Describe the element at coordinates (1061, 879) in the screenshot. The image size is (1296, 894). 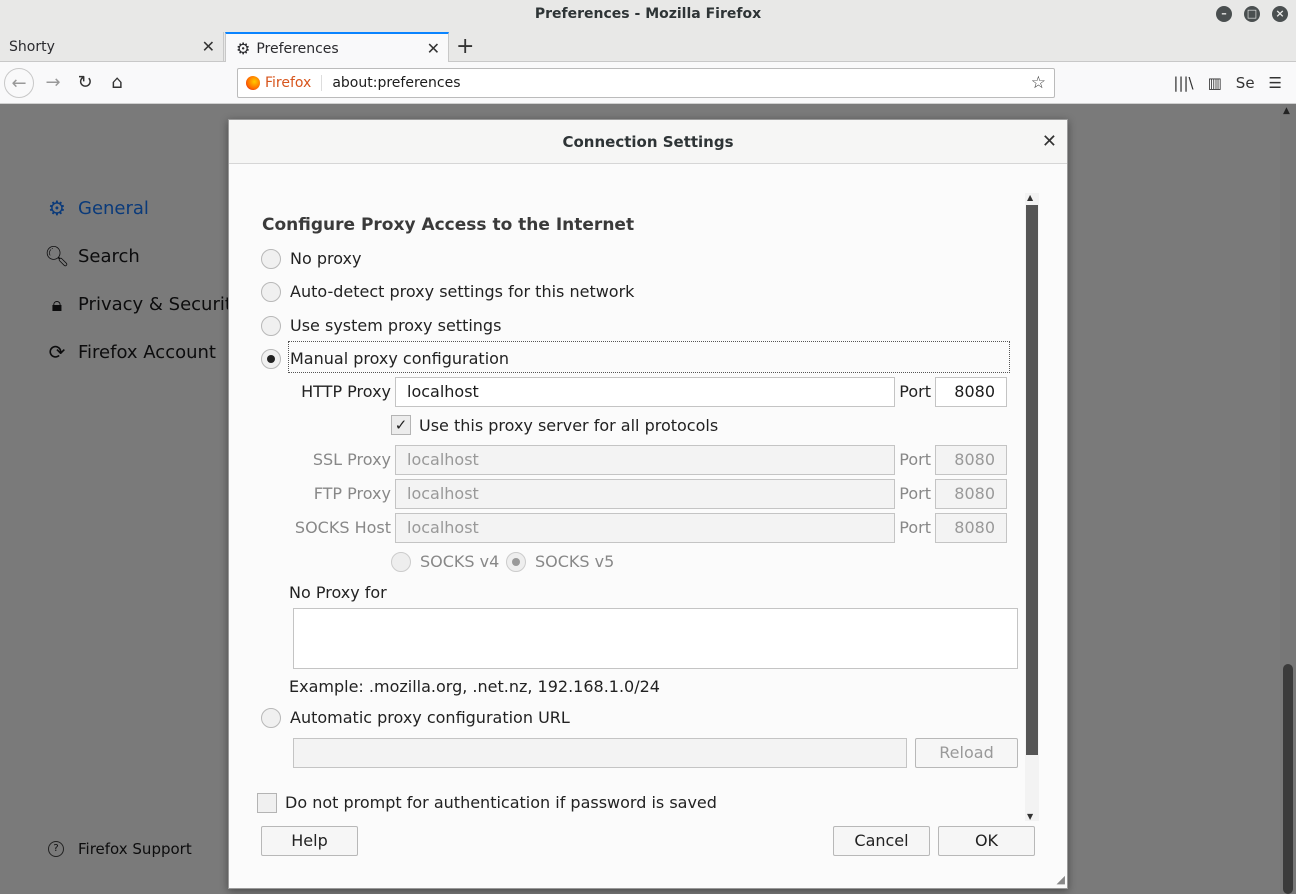
I see `resize-grip-icon: ◢` at that location.